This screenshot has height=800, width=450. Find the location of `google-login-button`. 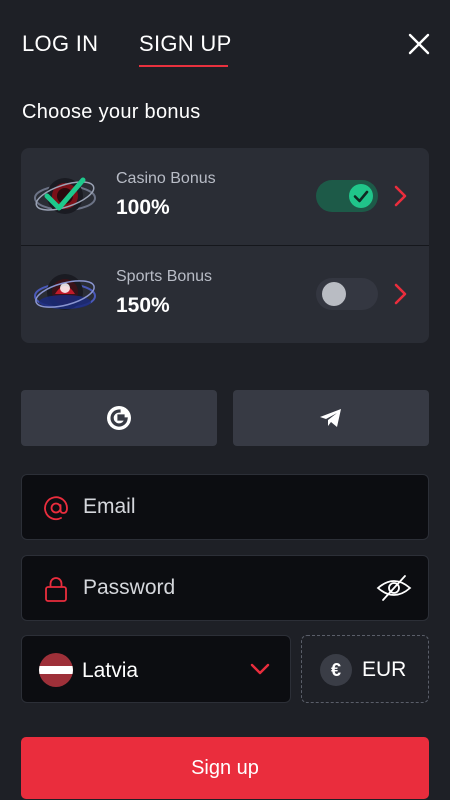

google-login-button is located at coordinates (119, 418).